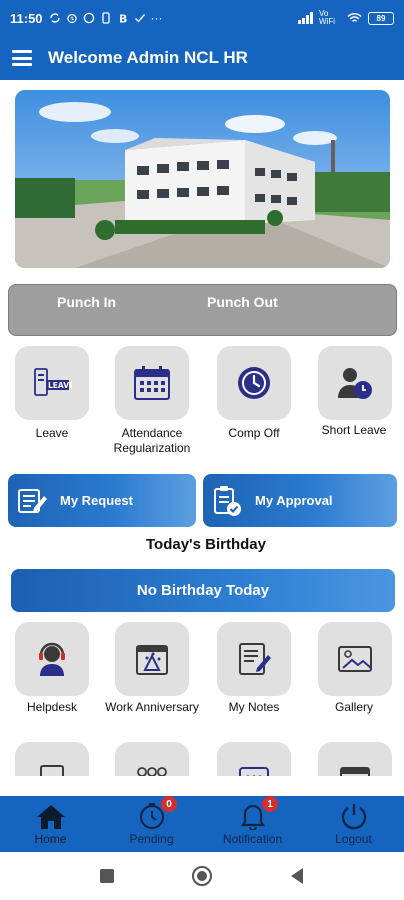 This screenshot has width=404, height=900. Describe the element at coordinates (353, 839) in the screenshot. I see `nav-logout-label: Logout` at that location.